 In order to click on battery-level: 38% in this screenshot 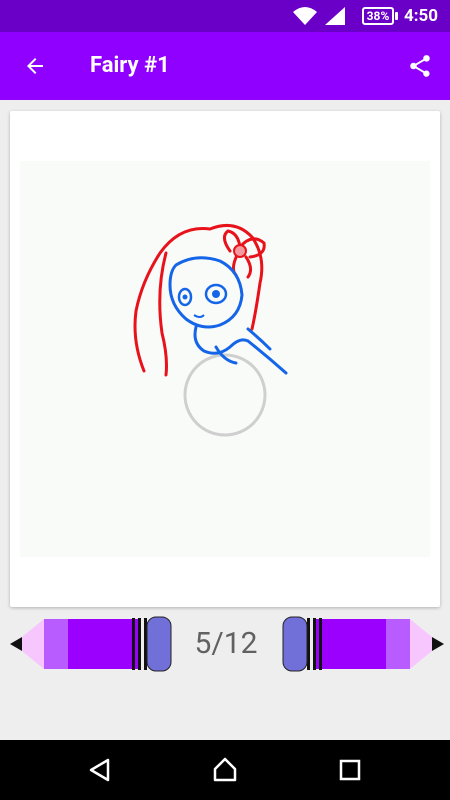, I will do `click(378, 16)`.